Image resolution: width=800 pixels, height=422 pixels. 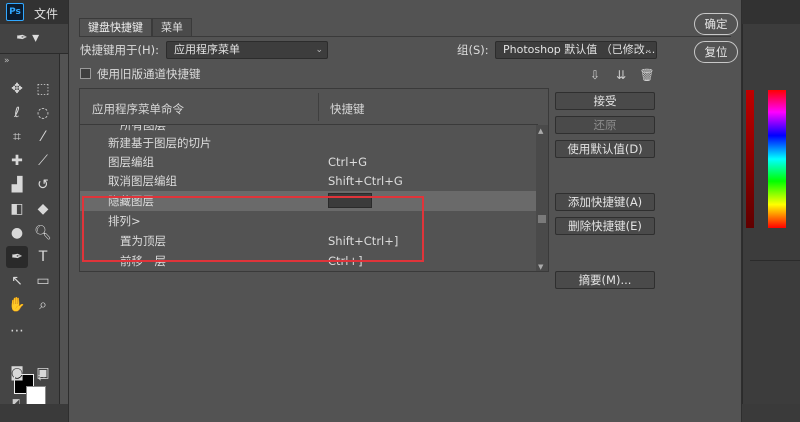 What do you see at coordinates (595, 75) in the screenshot?
I see `save-set-icon: ⇩` at bounding box center [595, 75].